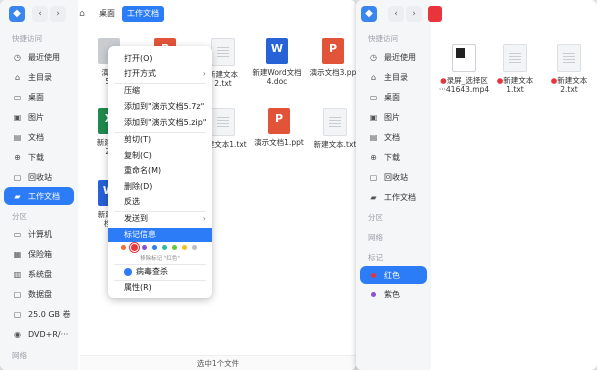  What do you see at coordinates (334, 144) in the screenshot?
I see `file-name: 新建文本.txt` at bounding box center [334, 144].